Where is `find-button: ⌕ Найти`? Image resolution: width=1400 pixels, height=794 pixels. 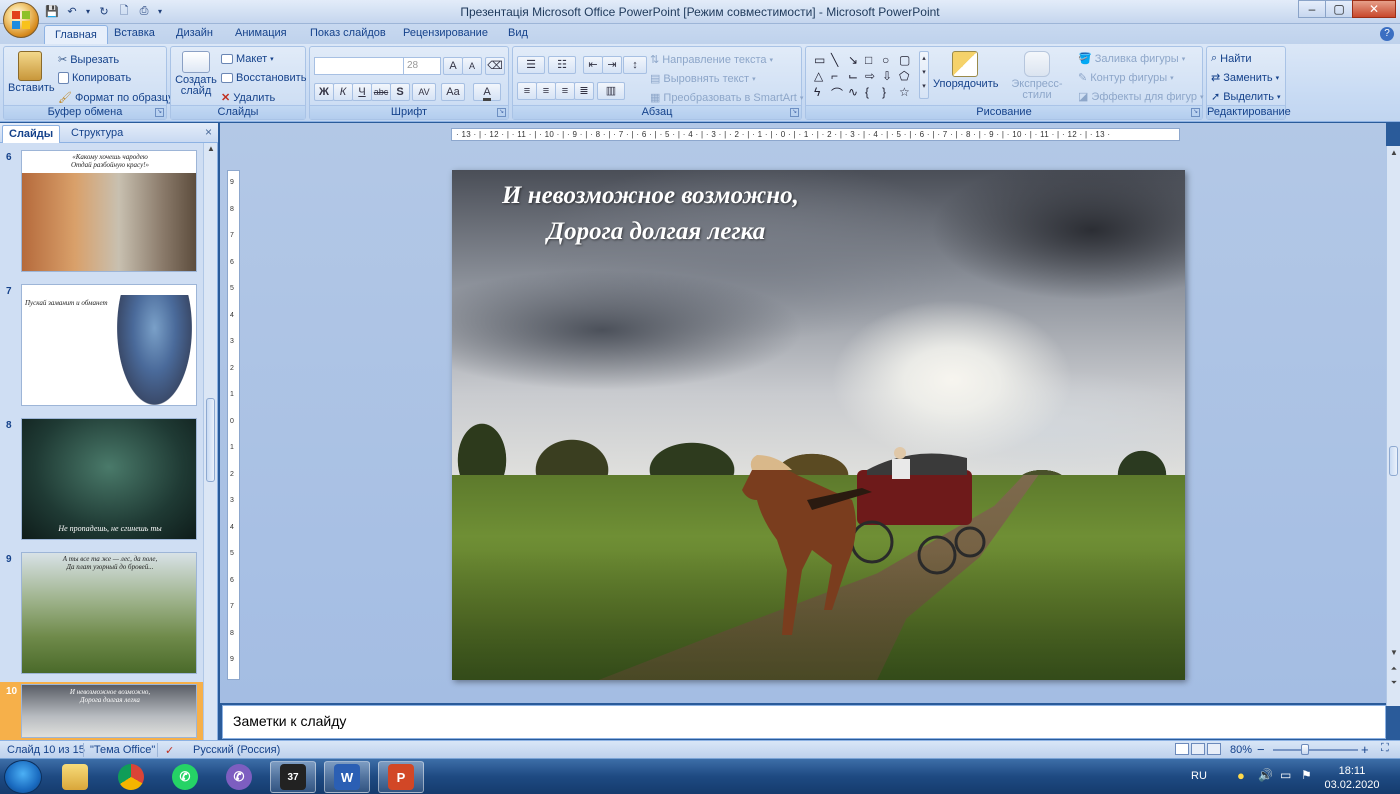 find-button: ⌕ Найти is located at coordinates (1231, 58).